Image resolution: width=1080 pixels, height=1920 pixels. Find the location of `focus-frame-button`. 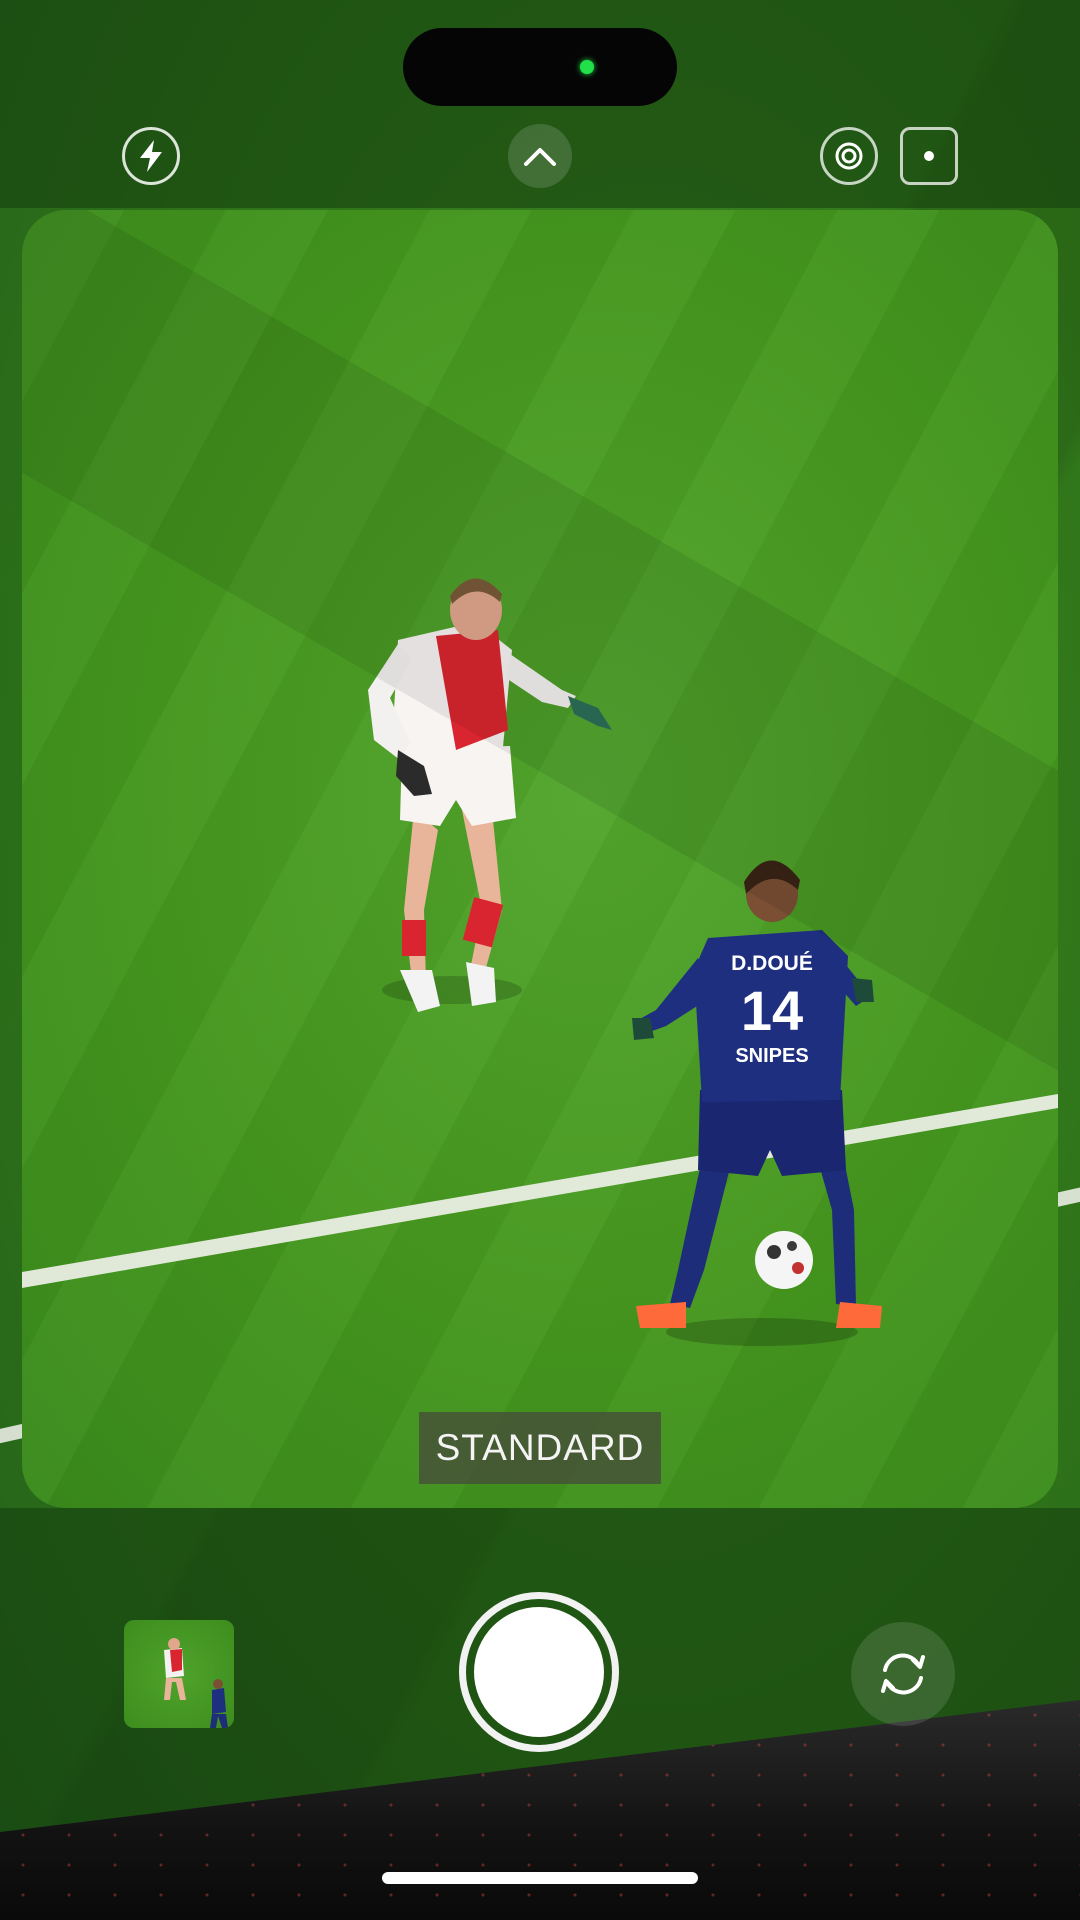

focus-frame-button is located at coordinates (929, 156).